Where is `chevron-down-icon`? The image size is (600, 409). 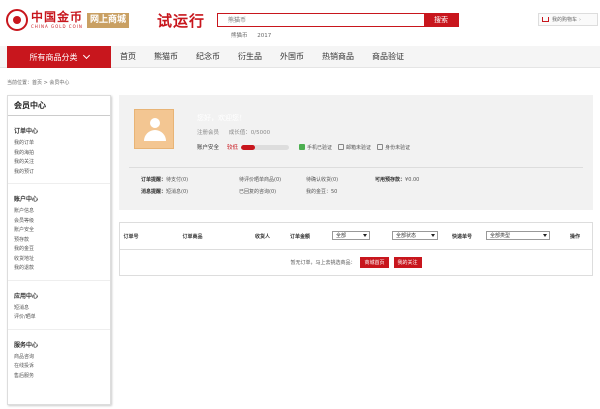 chevron-down-icon is located at coordinates (86, 55).